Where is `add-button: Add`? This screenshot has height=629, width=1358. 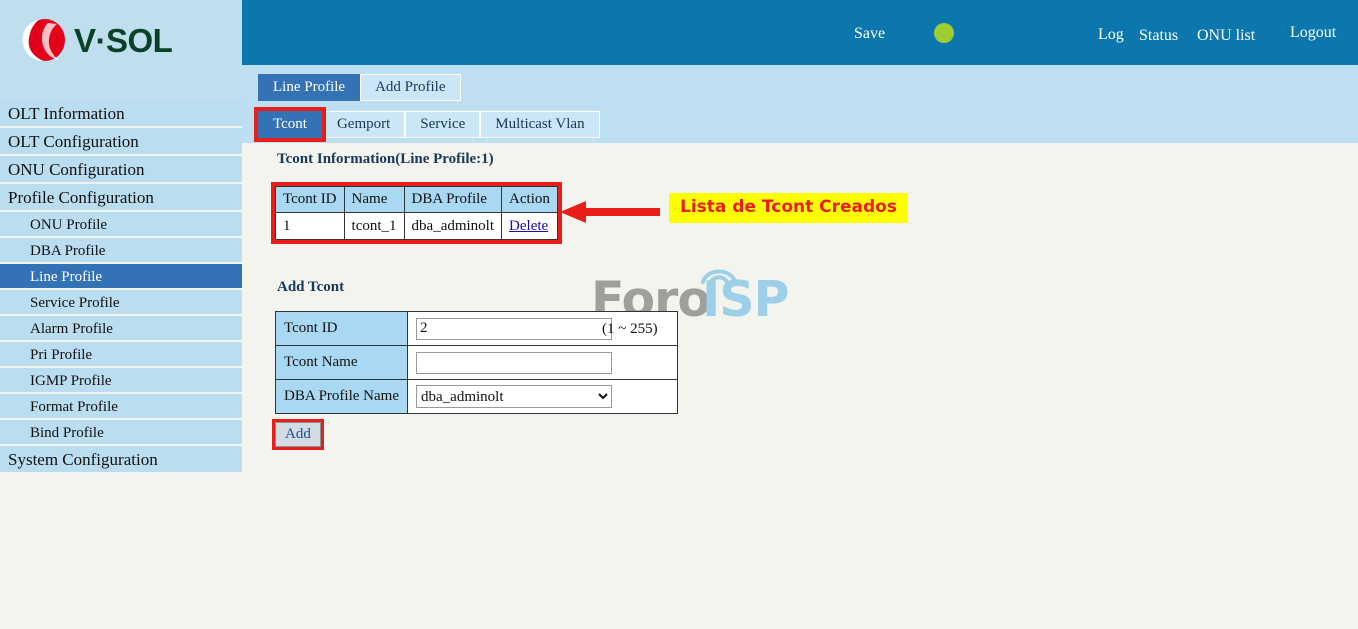 add-button: Add is located at coordinates (298, 434).